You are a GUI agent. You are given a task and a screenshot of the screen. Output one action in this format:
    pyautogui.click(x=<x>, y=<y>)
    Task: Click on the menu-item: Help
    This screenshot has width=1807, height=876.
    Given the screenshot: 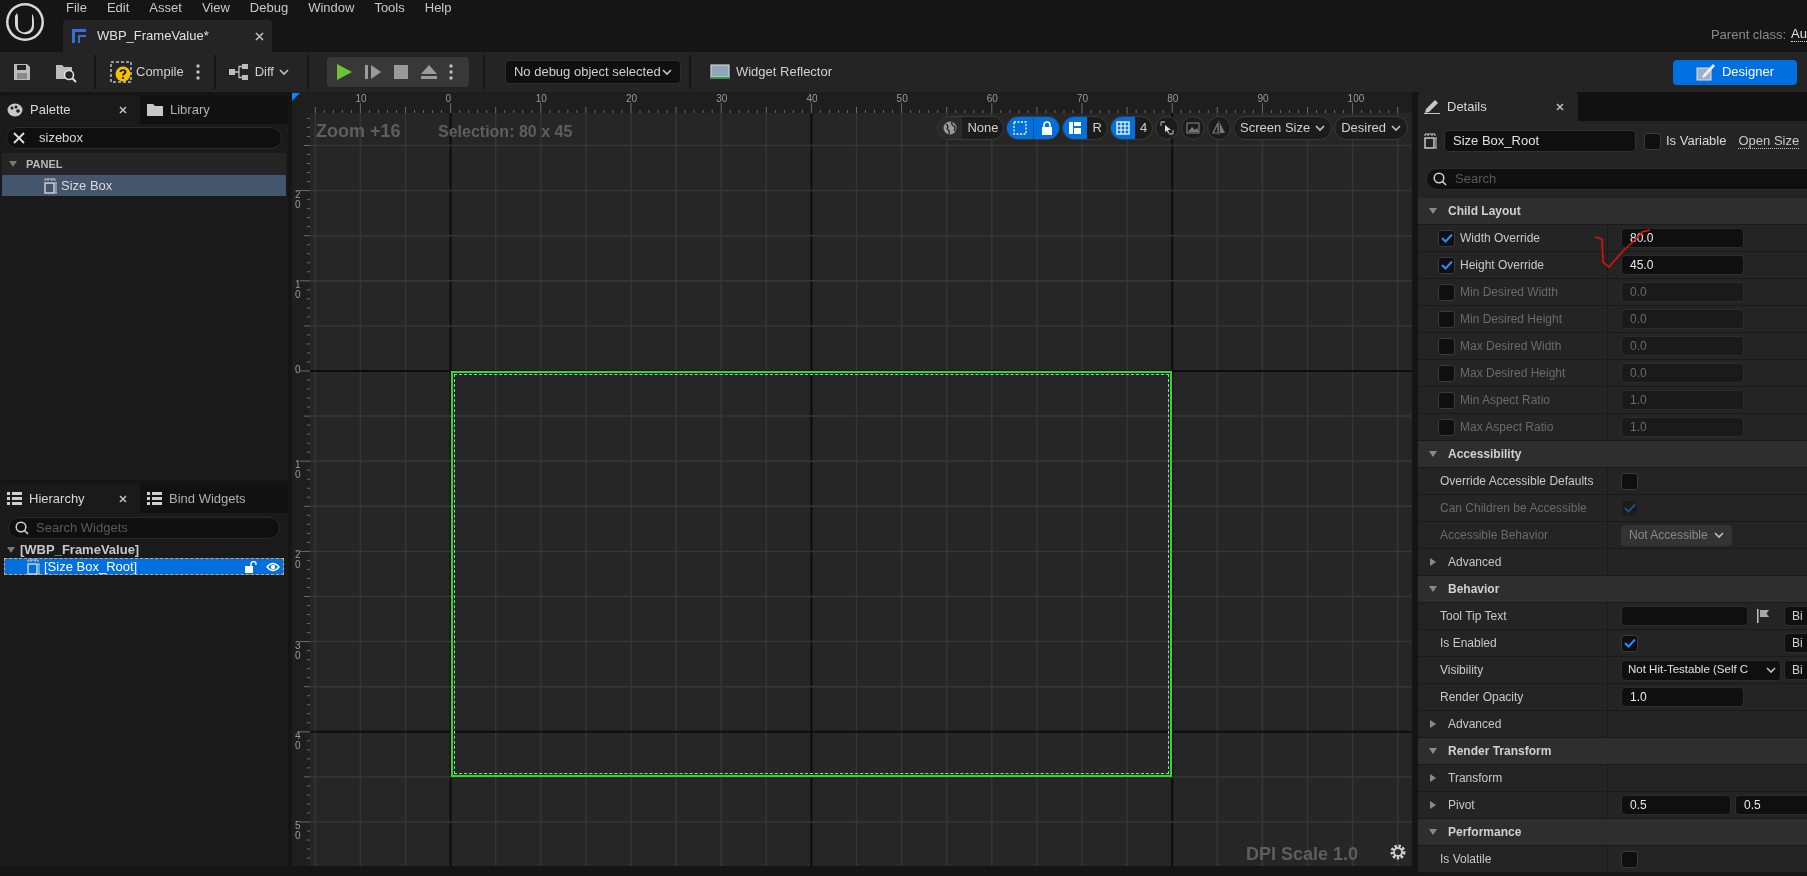 What is the action you would take?
    pyautogui.click(x=438, y=8)
    